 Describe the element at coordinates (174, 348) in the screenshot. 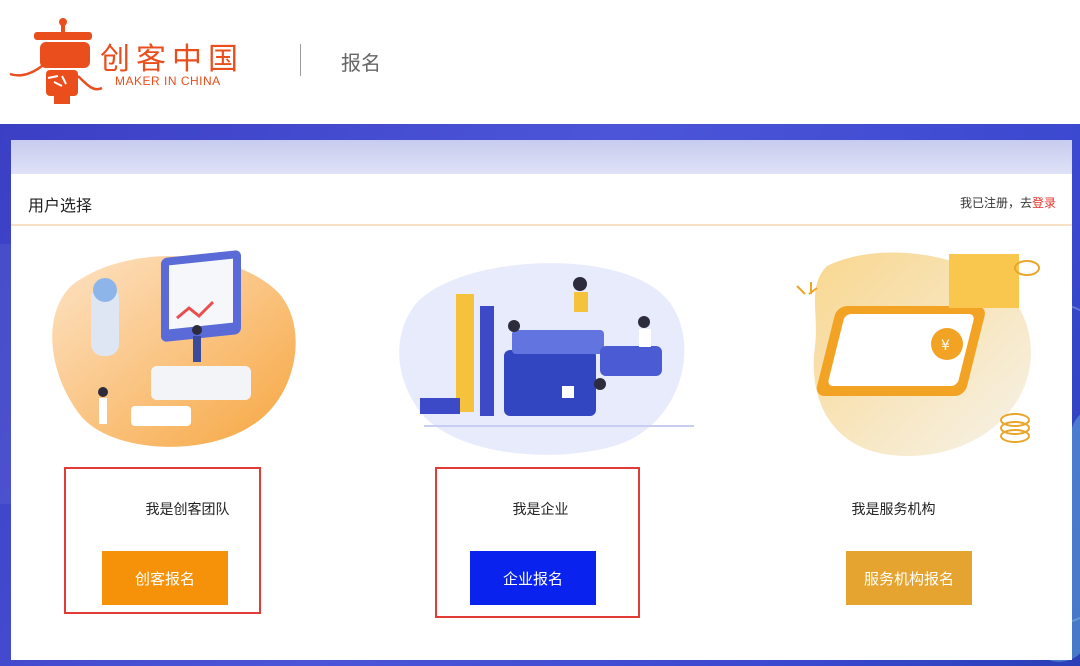

I see `maker-team-illustration` at that location.